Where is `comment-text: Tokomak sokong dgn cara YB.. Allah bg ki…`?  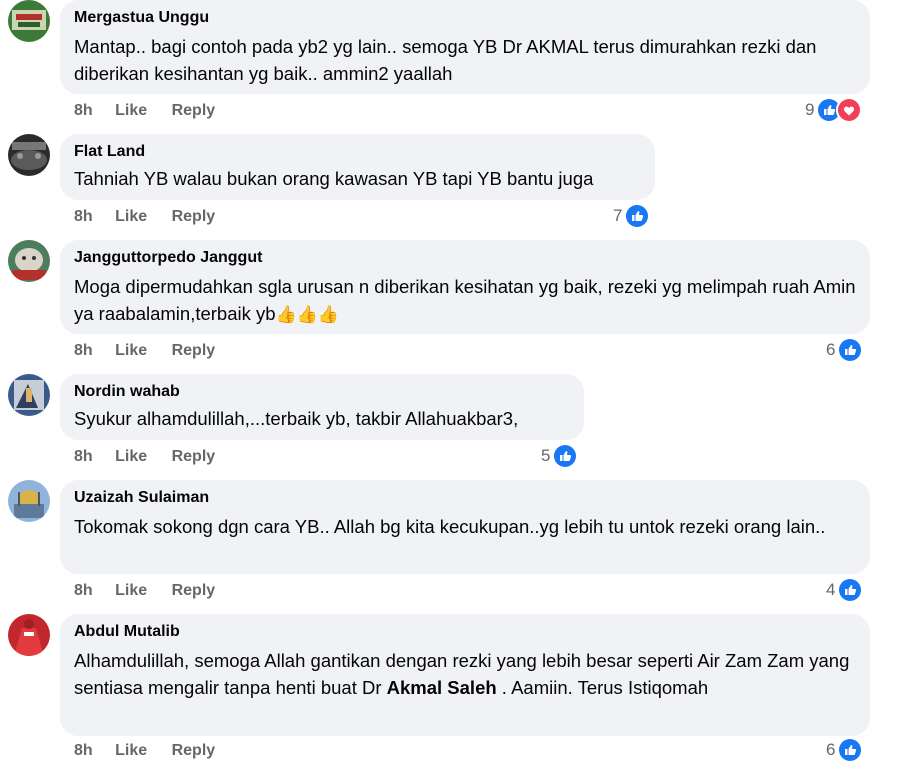
comment-text: Tokomak sokong dgn cara YB.. Allah bg ki… is located at coordinates (450, 526).